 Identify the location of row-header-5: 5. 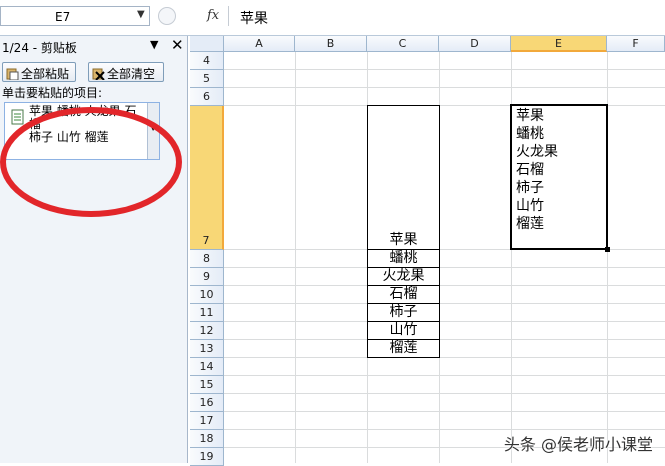
(207, 79).